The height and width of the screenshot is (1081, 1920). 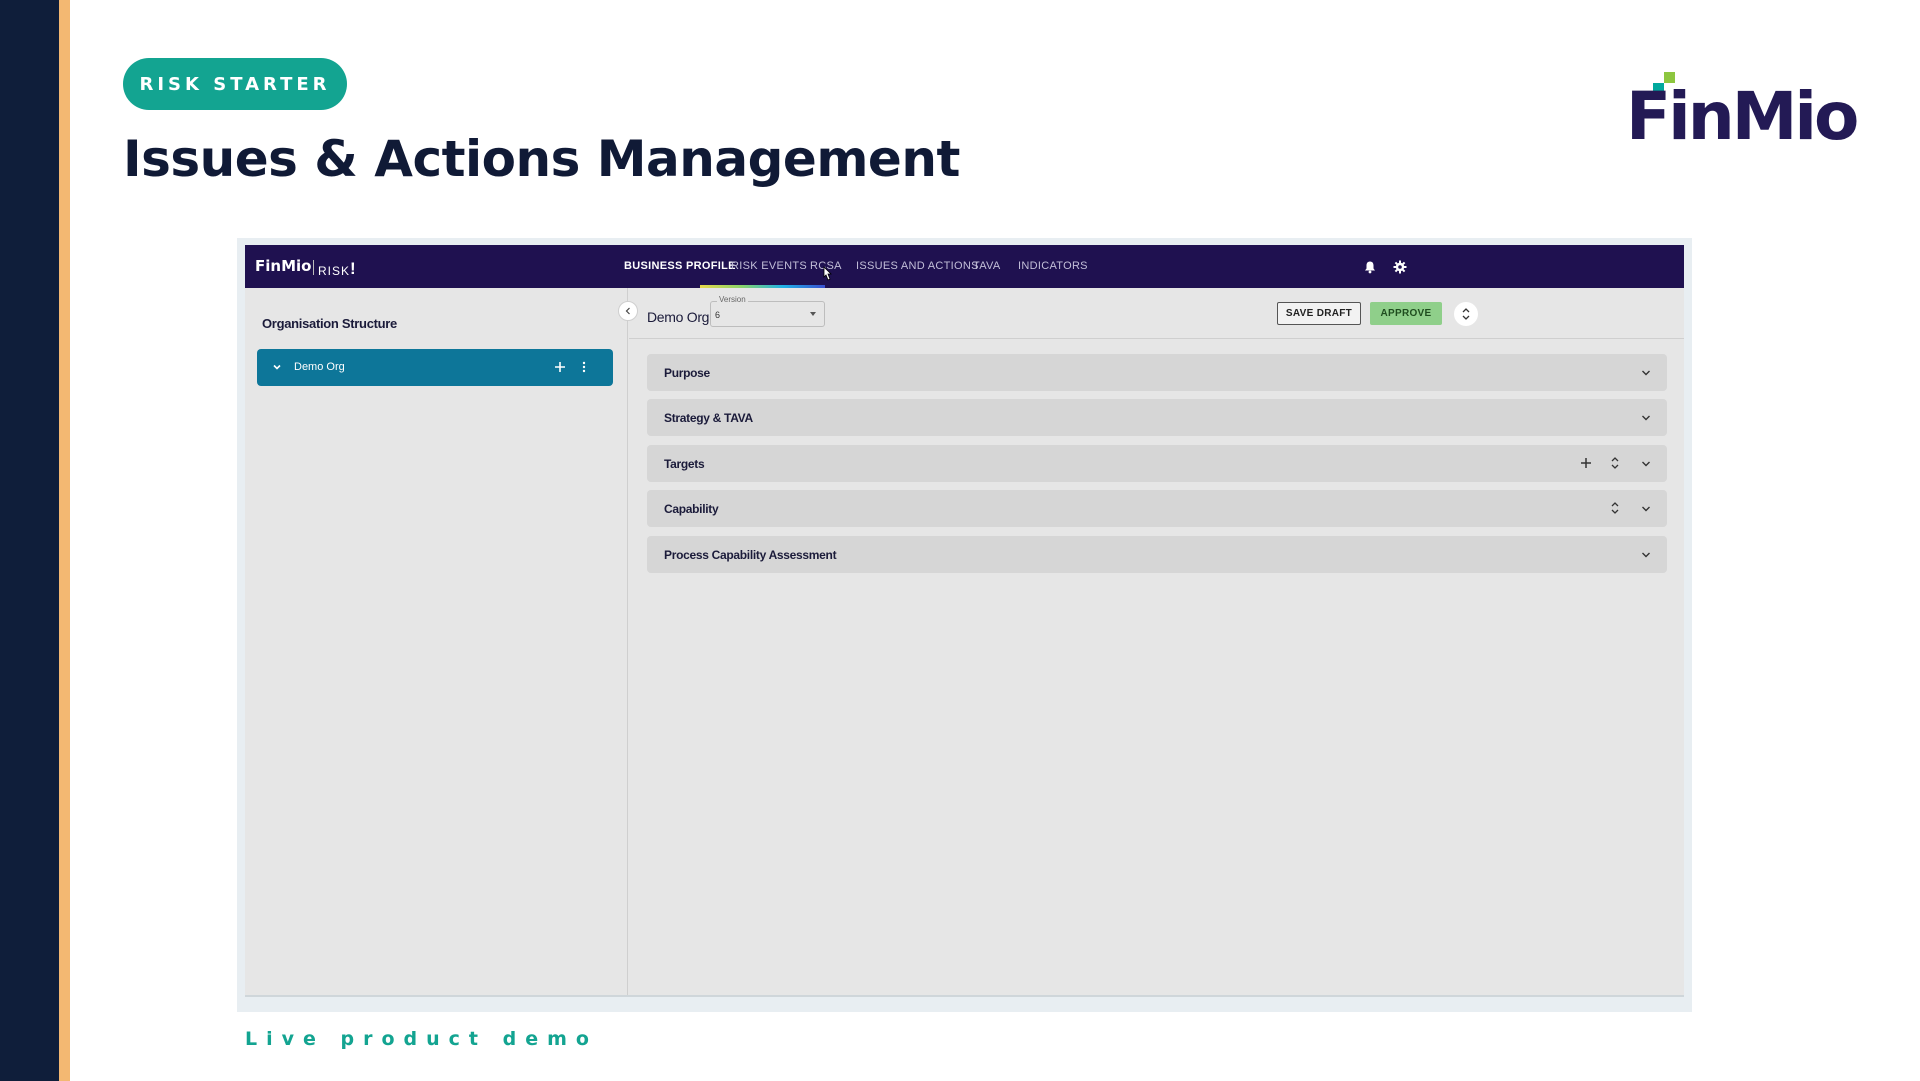 I want to click on more-options-icon, so click(x=584, y=367).